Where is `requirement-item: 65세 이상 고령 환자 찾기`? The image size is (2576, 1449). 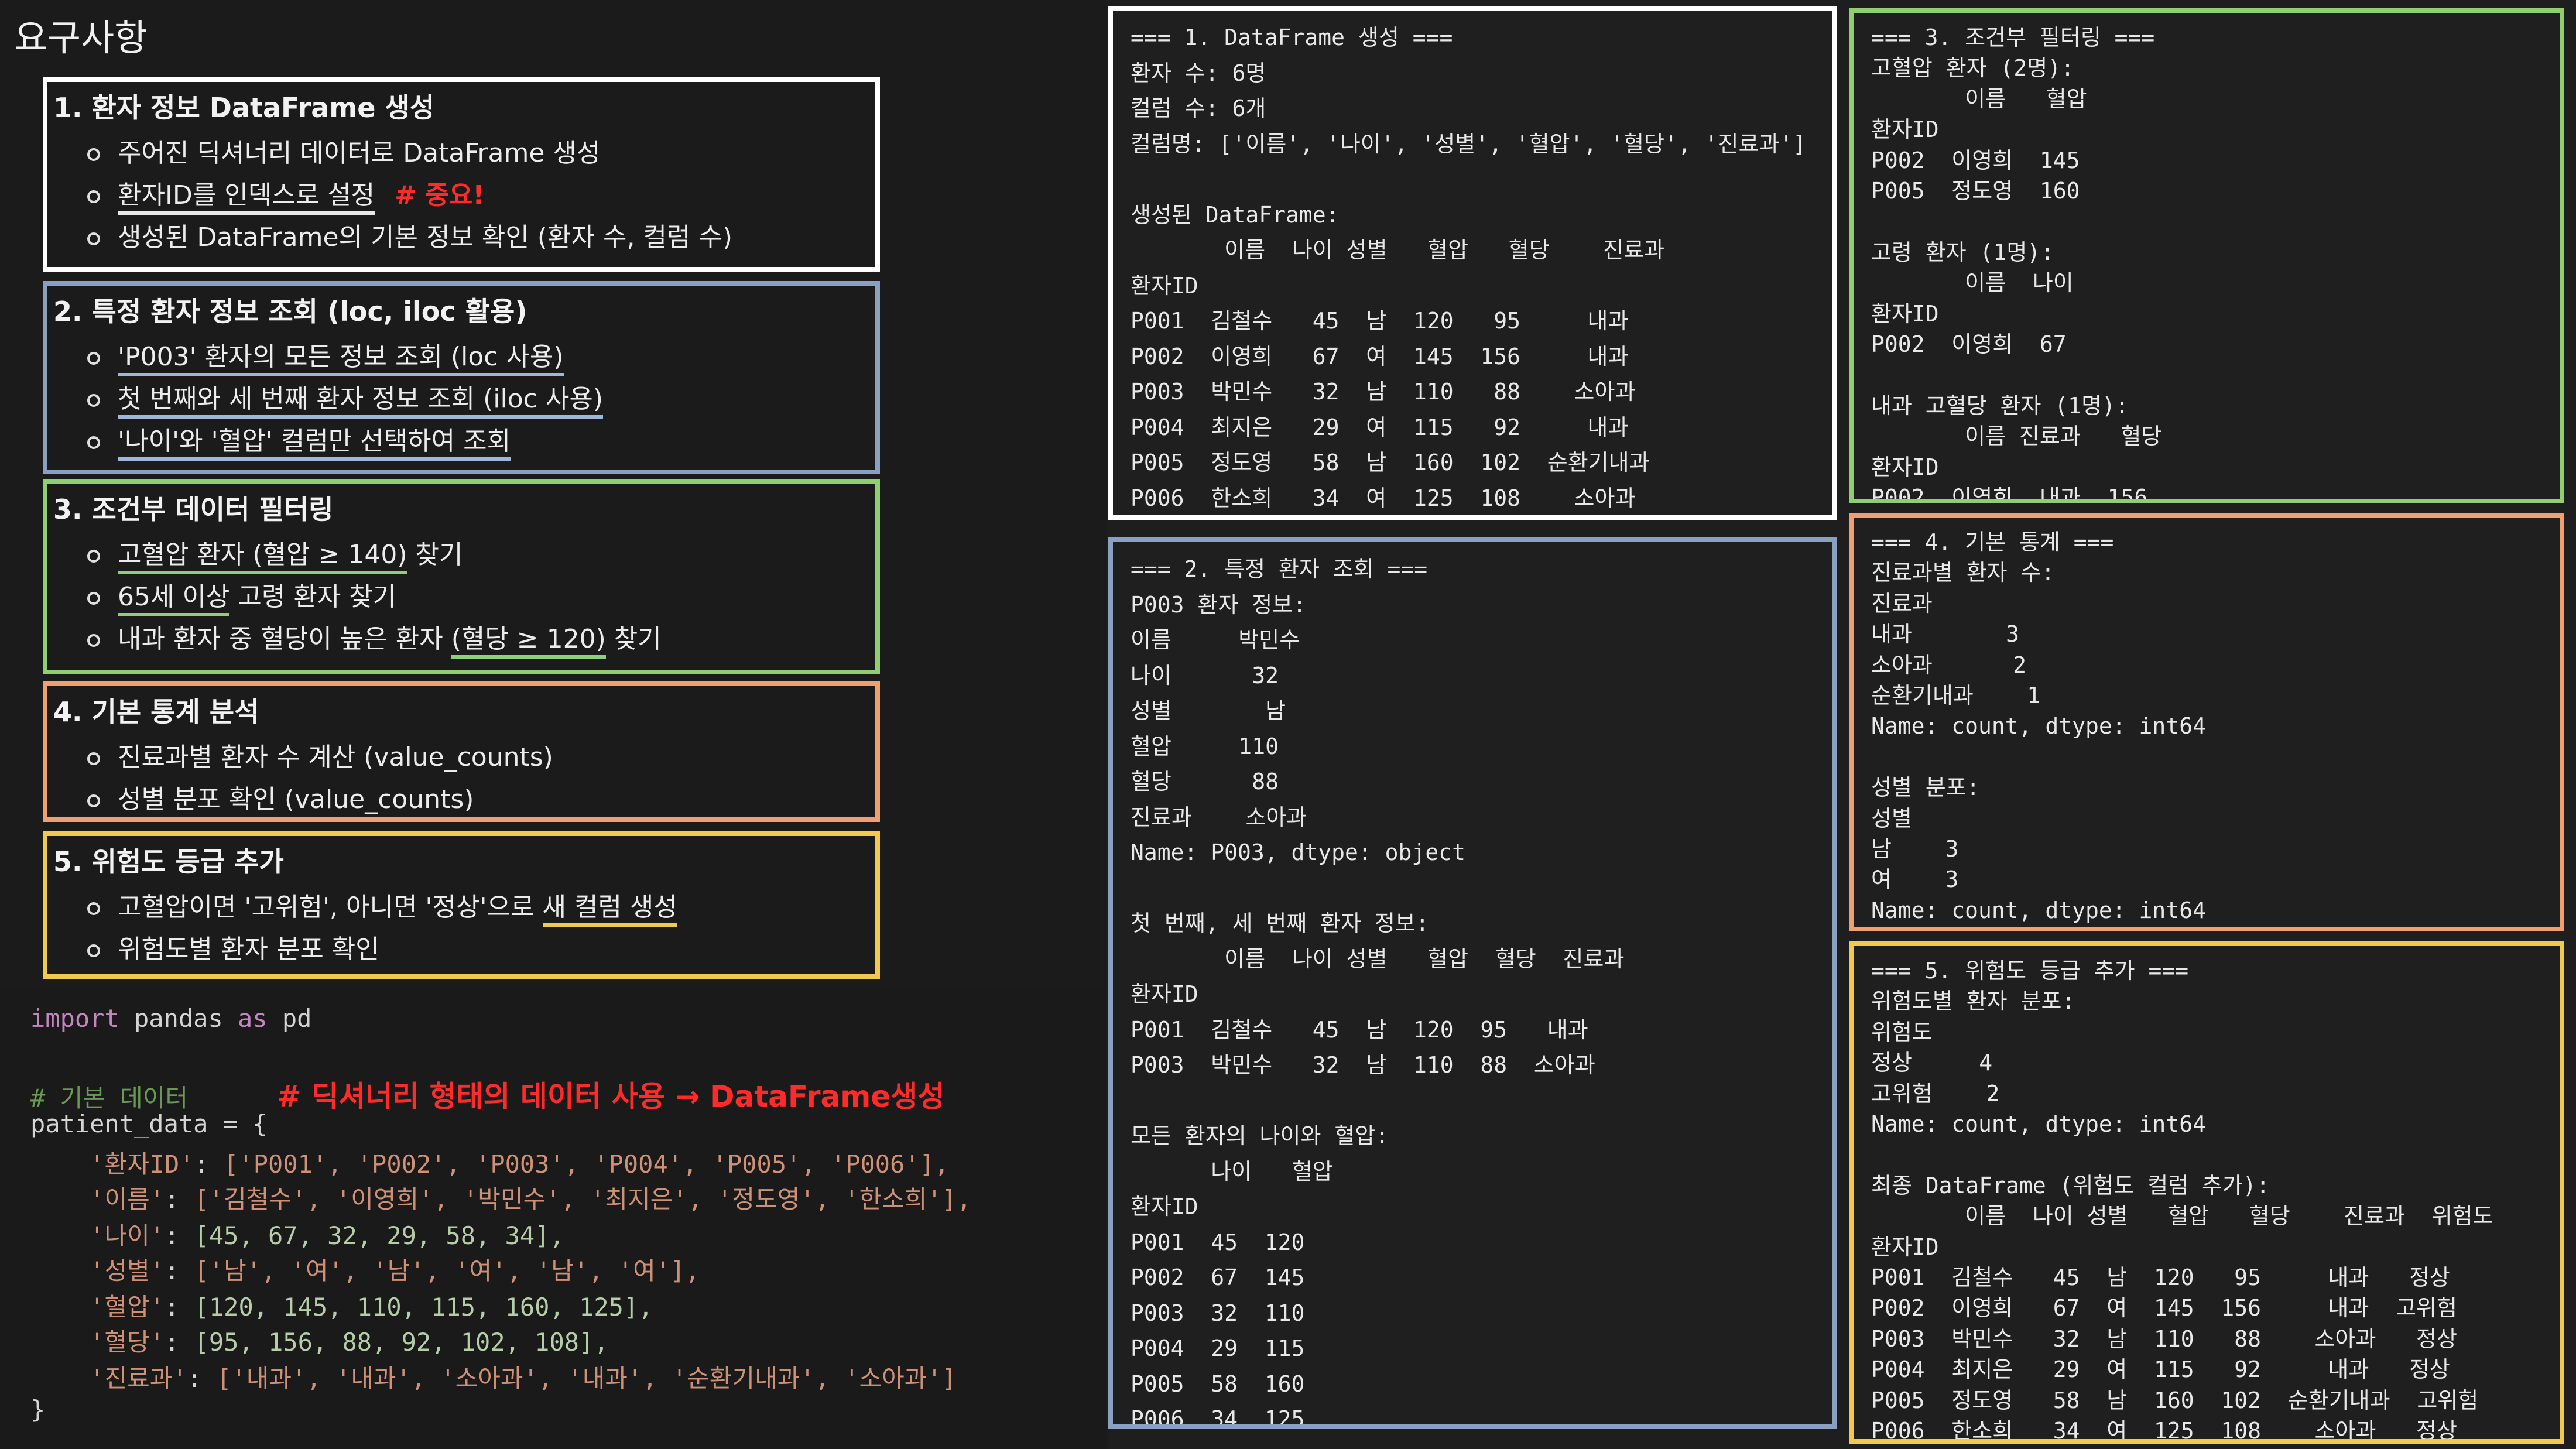 requirement-item: 65세 이상 고령 환자 찾기 is located at coordinates (475, 597).